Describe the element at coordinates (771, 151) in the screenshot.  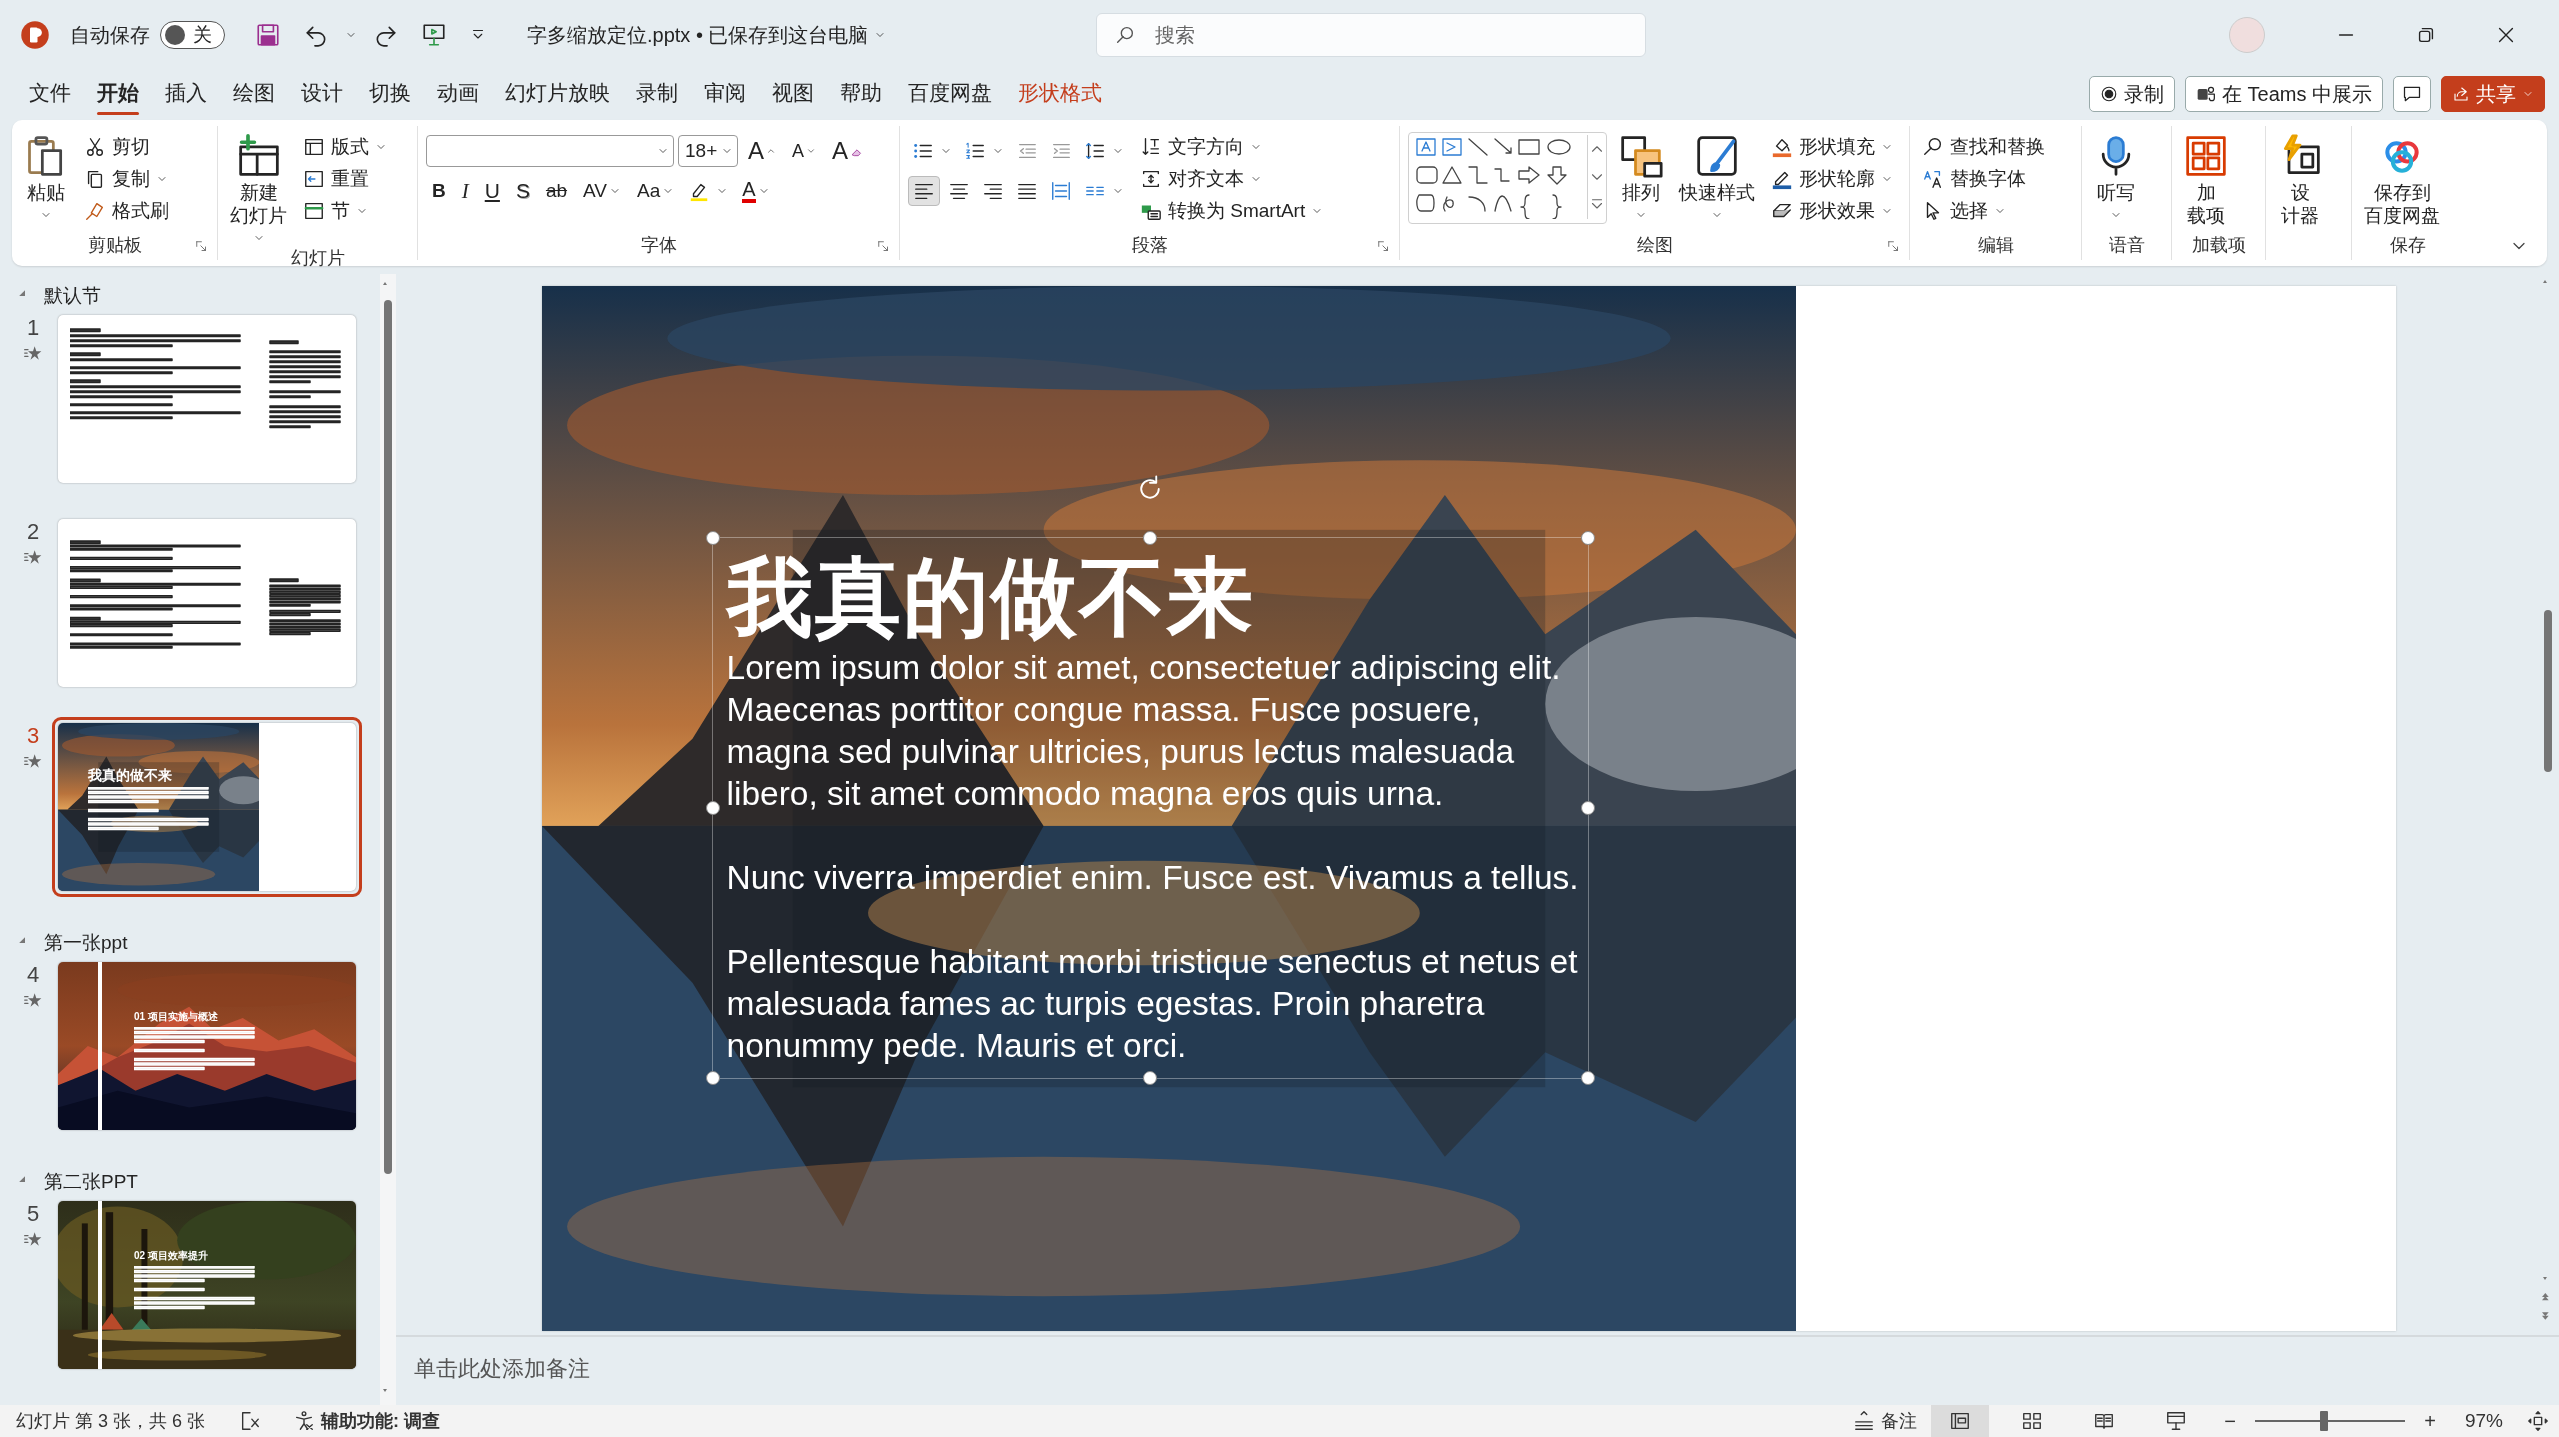
I see `up-caret-icon` at that location.